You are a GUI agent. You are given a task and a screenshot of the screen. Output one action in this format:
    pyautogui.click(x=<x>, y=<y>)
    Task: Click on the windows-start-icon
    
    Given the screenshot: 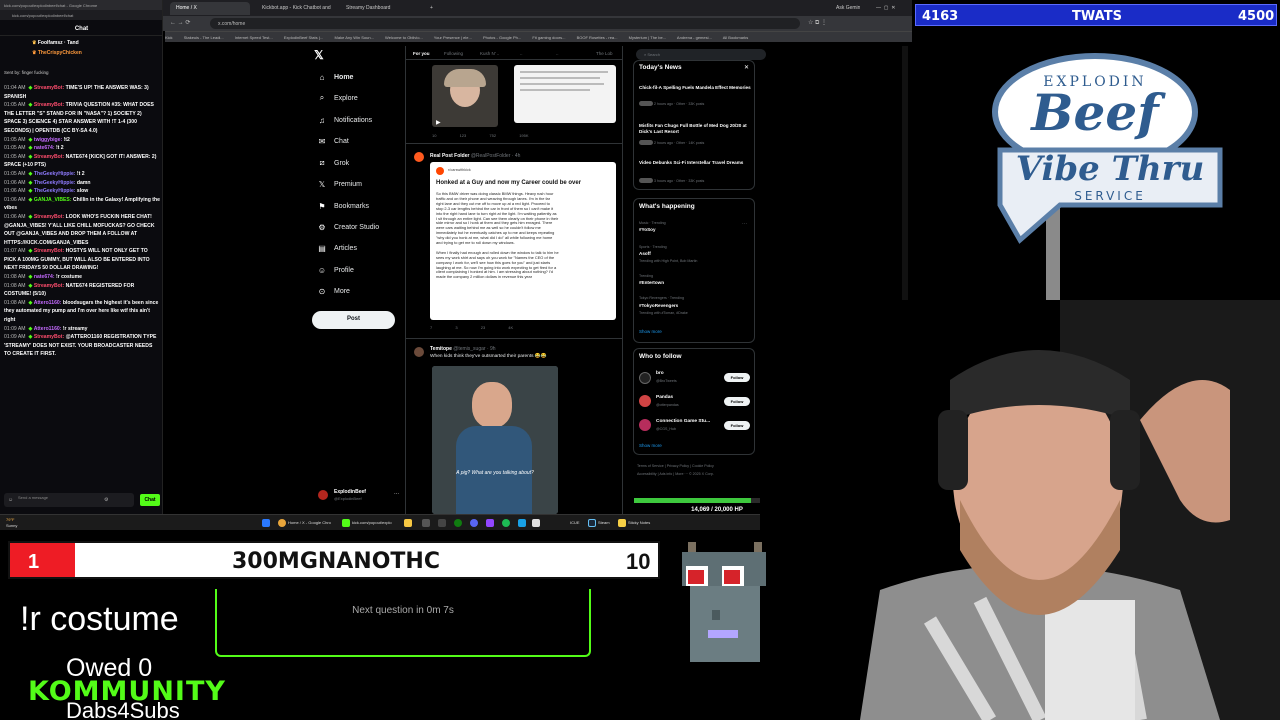 What is the action you would take?
    pyautogui.click(x=266, y=523)
    